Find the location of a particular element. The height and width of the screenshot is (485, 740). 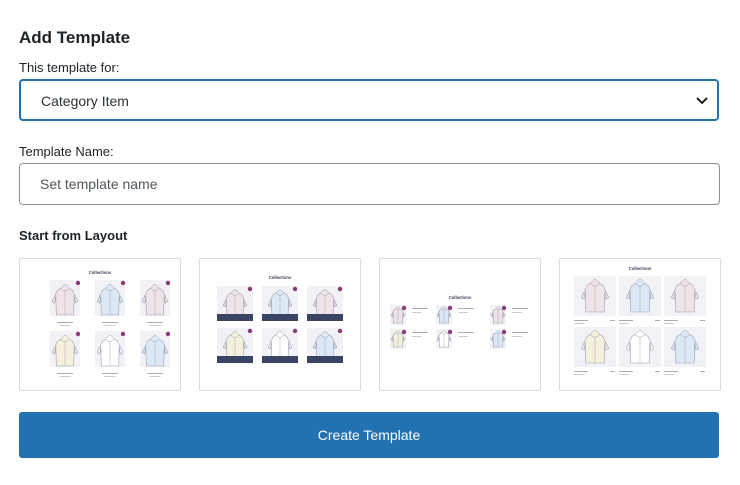

layout-section-label: Start from Layout is located at coordinates (73, 235).